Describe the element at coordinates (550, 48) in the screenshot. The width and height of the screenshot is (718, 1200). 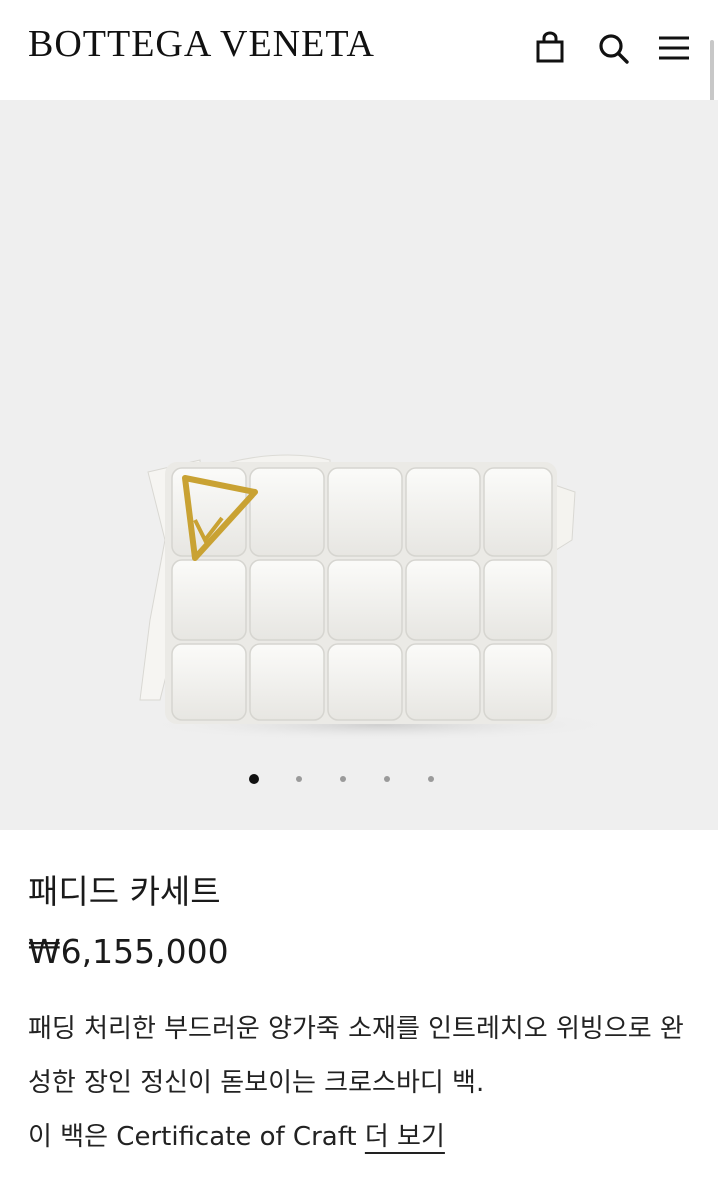
I see `bag-icon` at that location.